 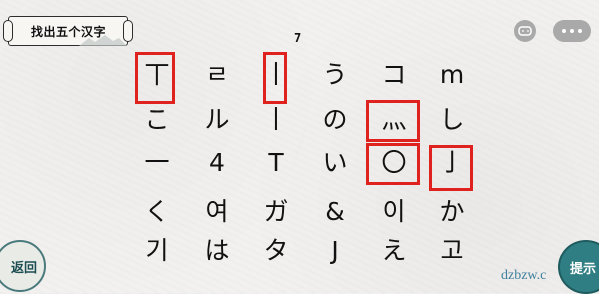 What do you see at coordinates (157, 162) in the screenshot?
I see `grid-cell: 一` at bounding box center [157, 162].